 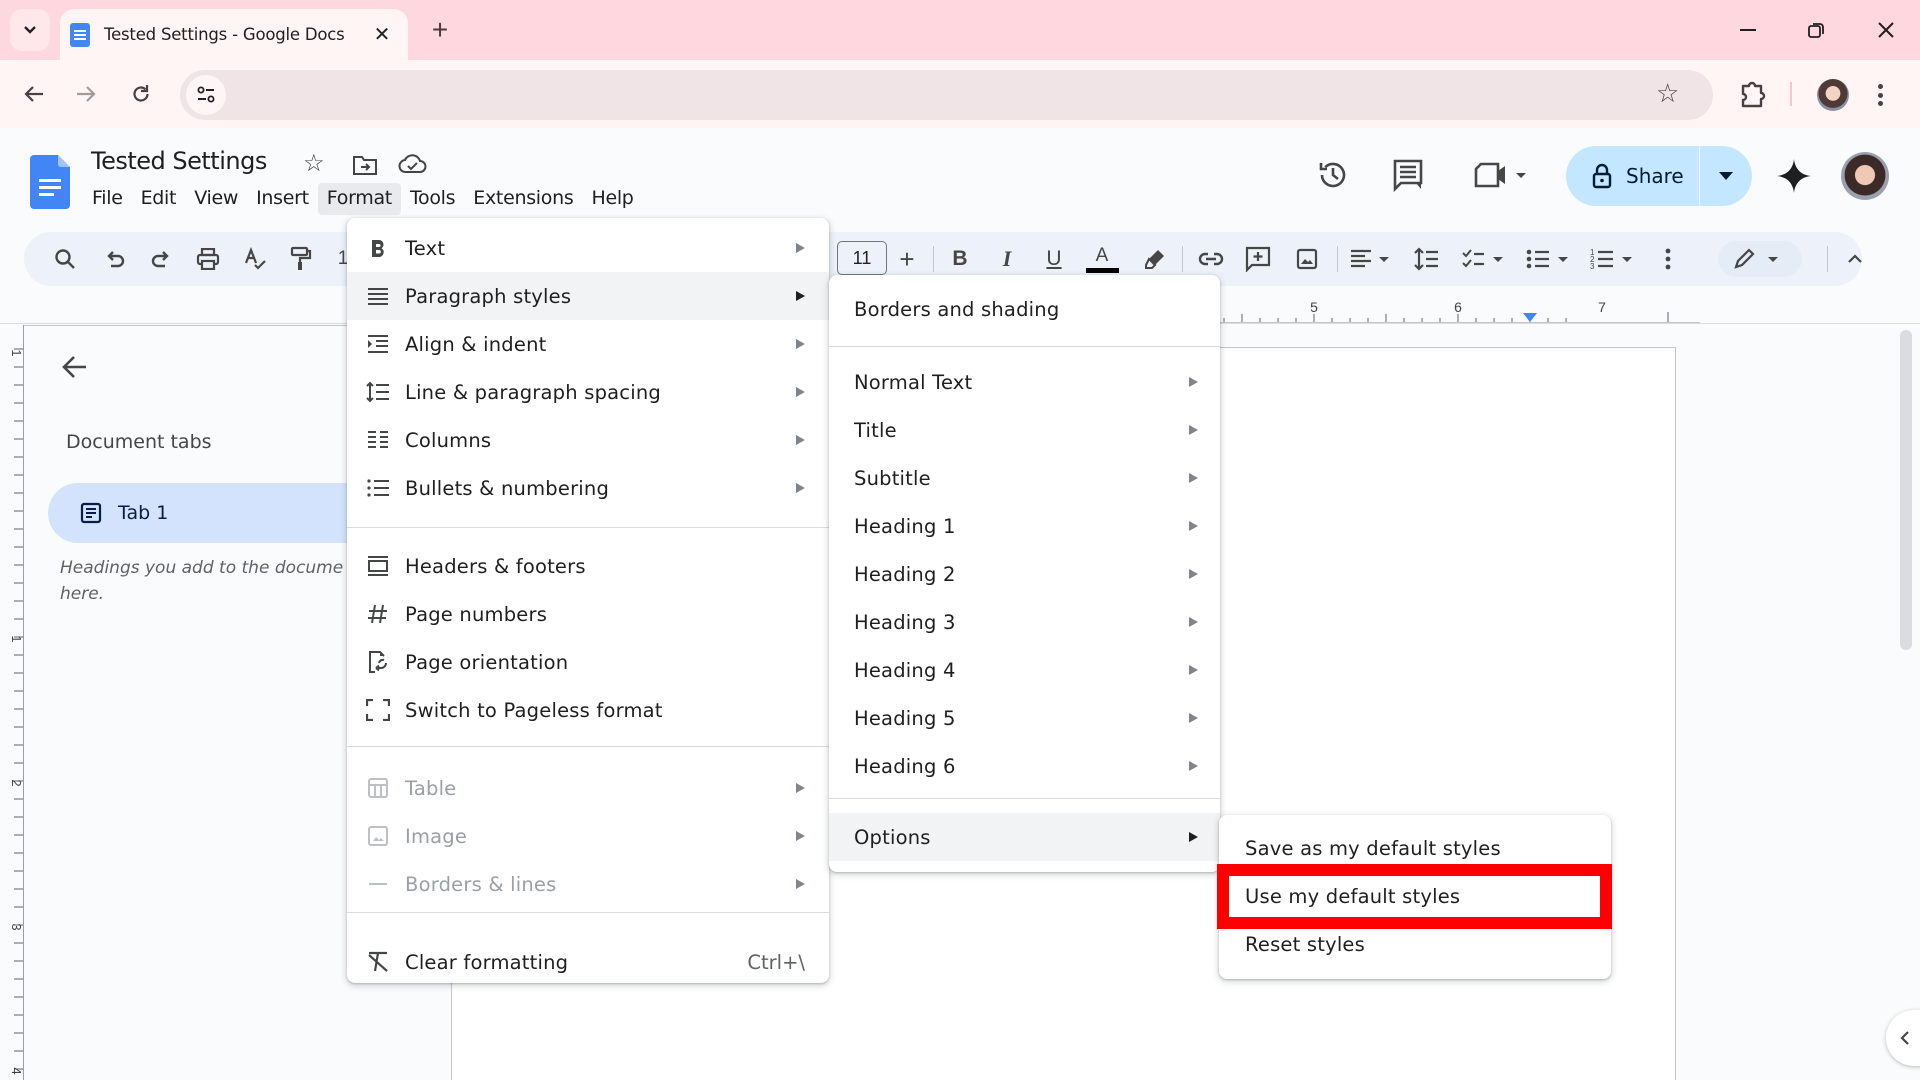 What do you see at coordinates (1408, 175) in the screenshot?
I see `comments-button` at bounding box center [1408, 175].